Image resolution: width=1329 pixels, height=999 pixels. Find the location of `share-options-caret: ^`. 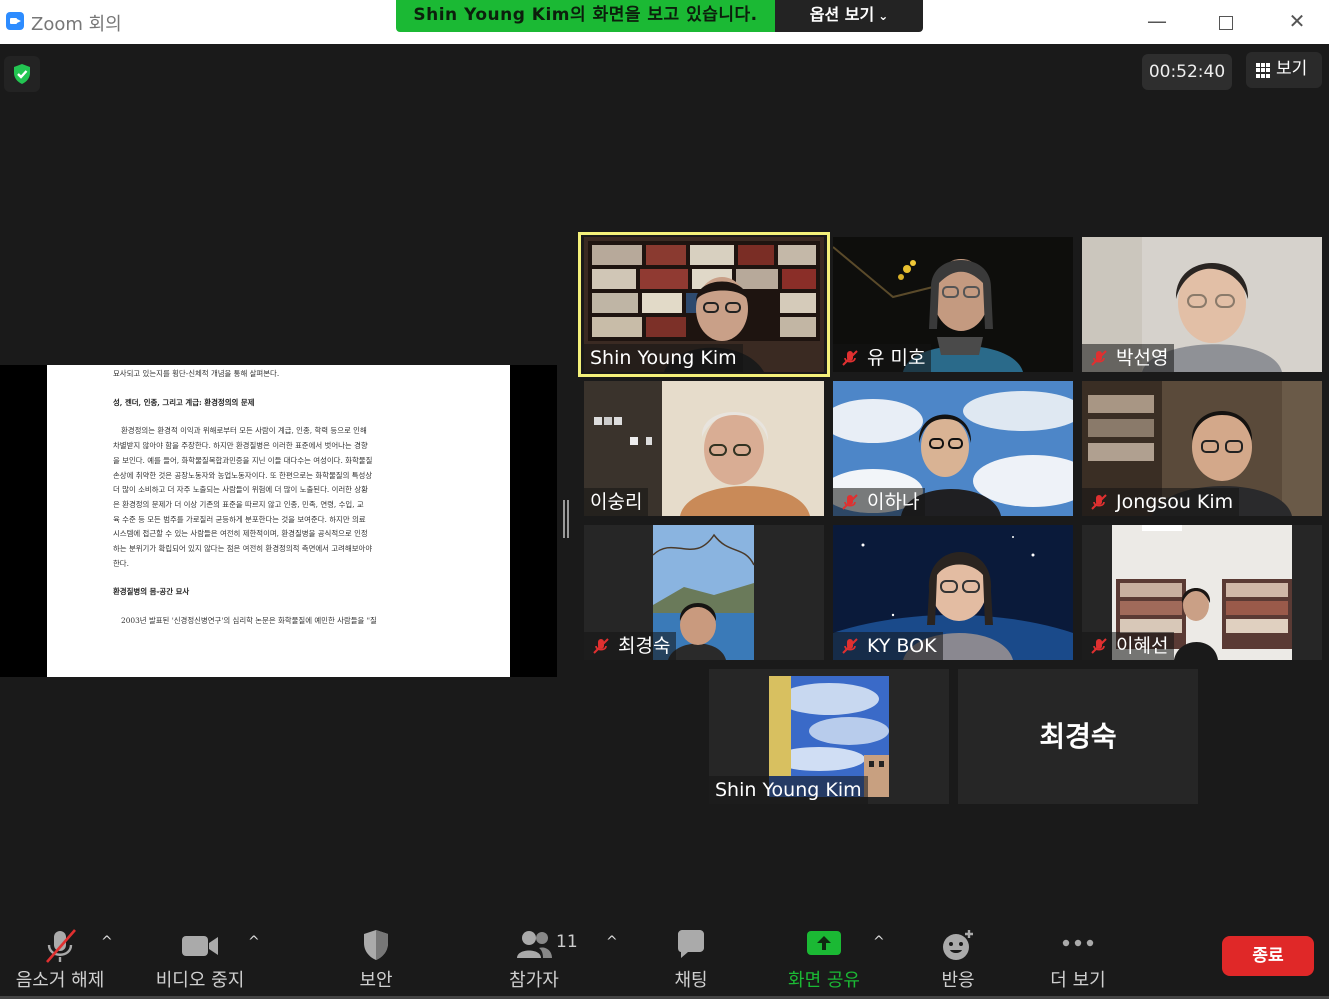

share-options-caret: ^ is located at coordinates (879, 942).